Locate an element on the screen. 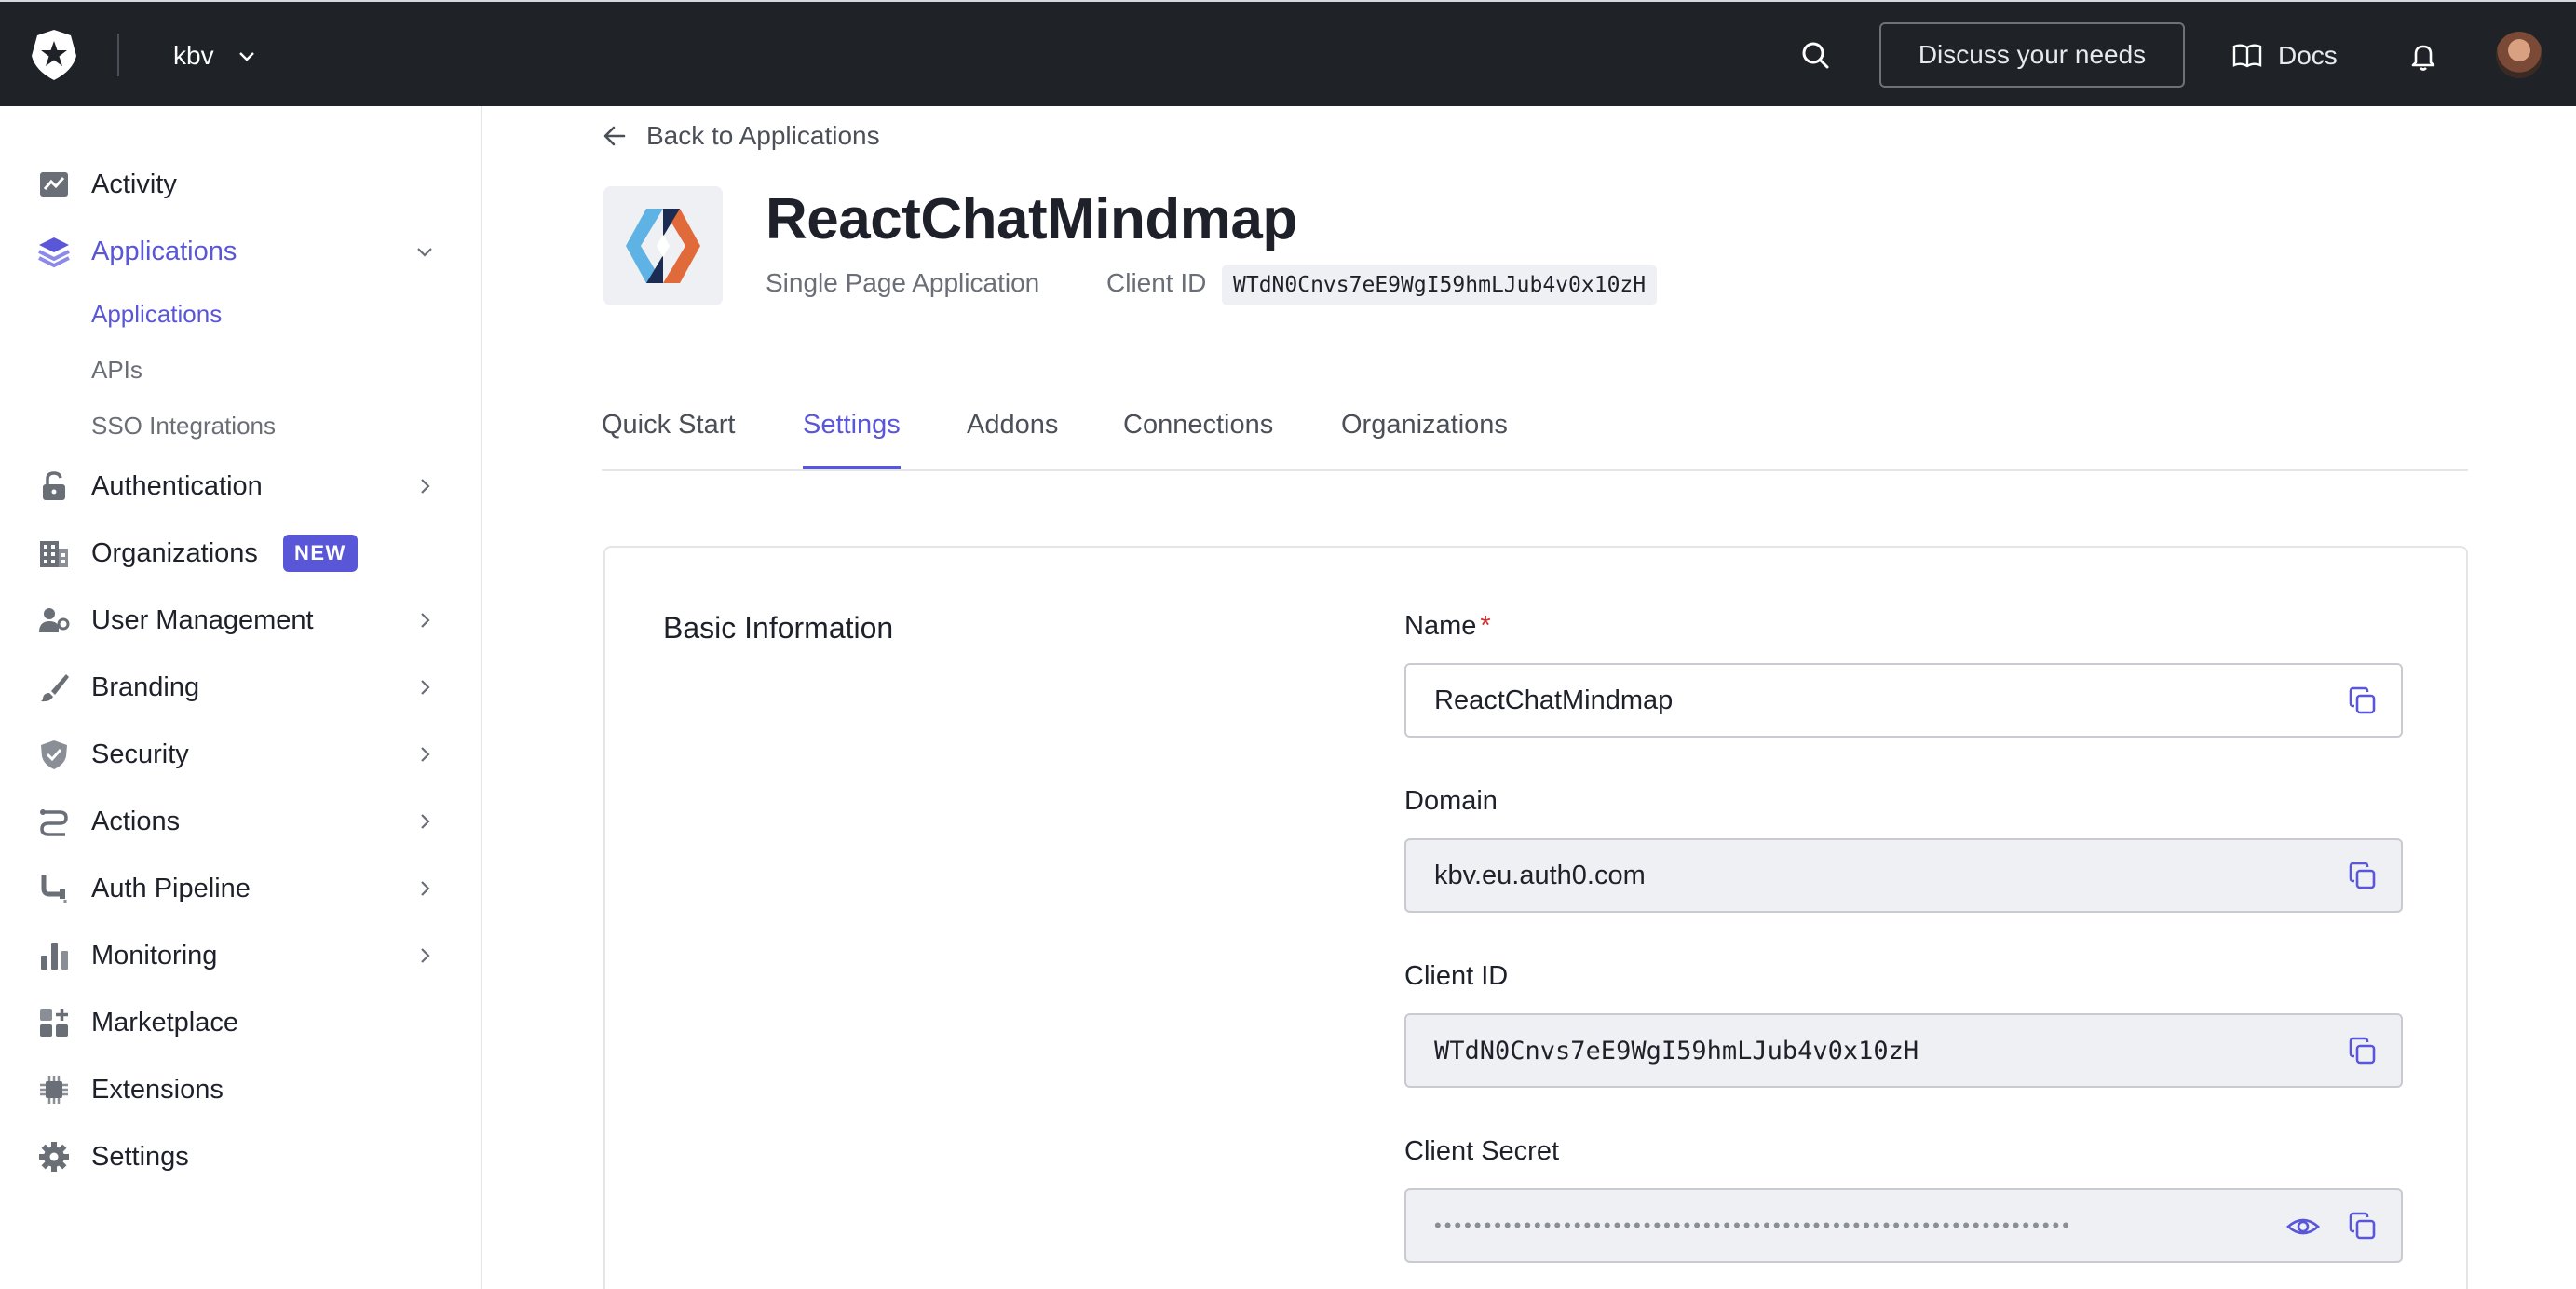 The image size is (2576, 1289). discuss-your-needs-button: Discuss your needs is located at coordinates (2032, 55).